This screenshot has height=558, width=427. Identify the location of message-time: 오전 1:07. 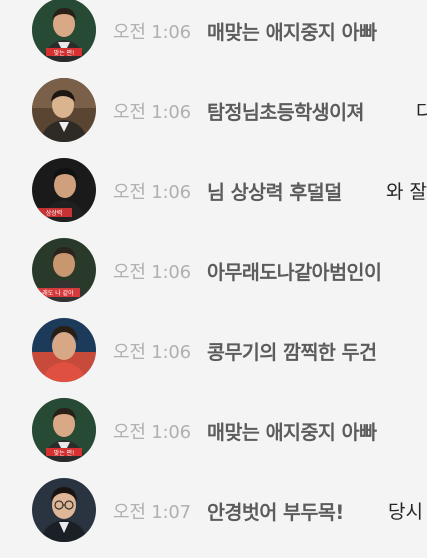
(152, 512).